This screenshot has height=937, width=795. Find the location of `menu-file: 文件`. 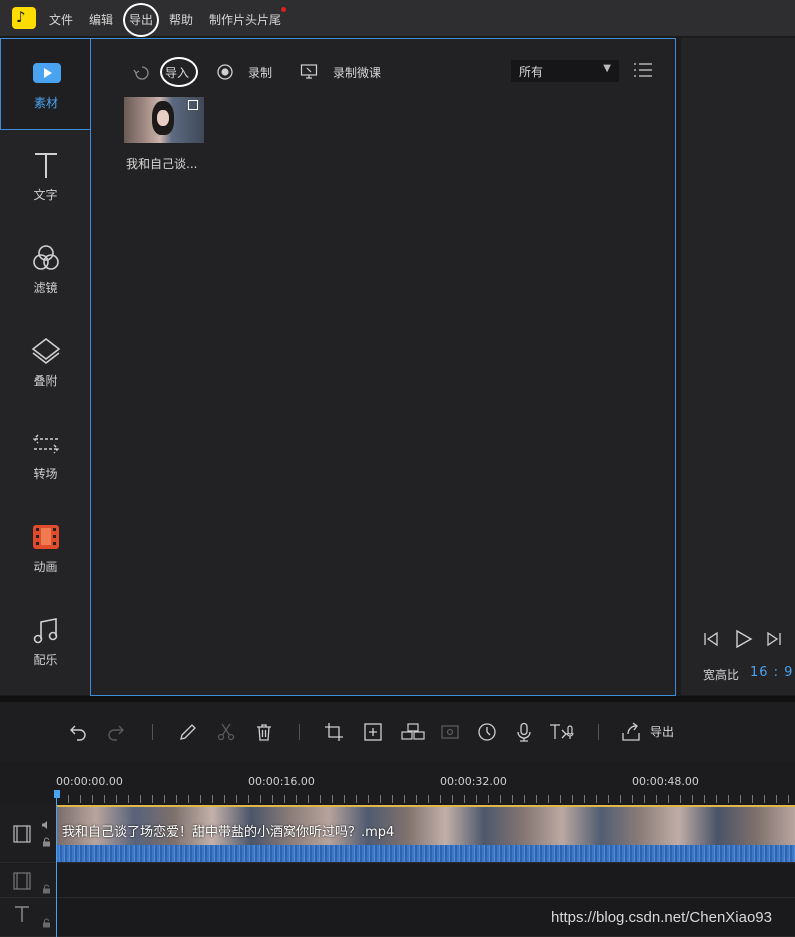

menu-file: 文件 is located at coordinates (61, 19).